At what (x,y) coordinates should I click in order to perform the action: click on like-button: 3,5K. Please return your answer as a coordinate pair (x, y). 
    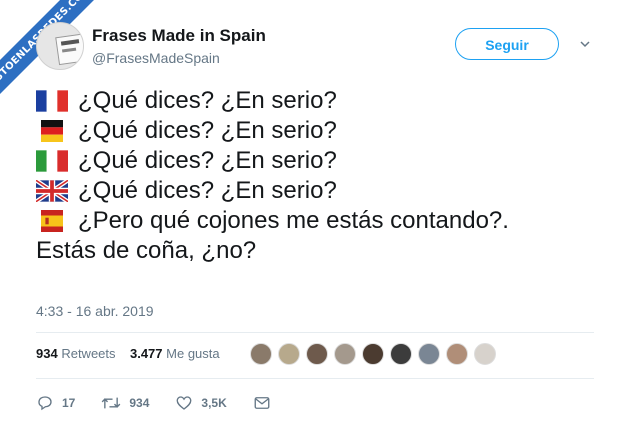
    Looking at the image, I should click on (201, 403).